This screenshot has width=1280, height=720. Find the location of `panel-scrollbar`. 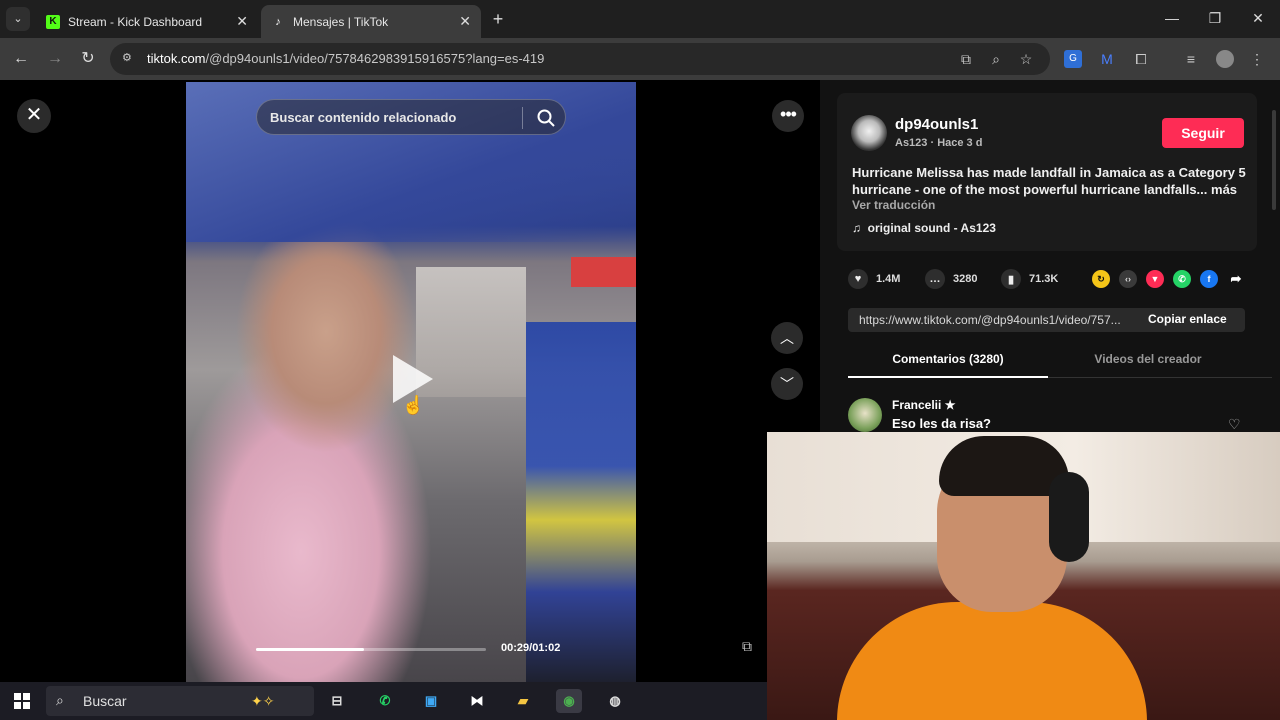

panel-scrollbar is located at coordinates (1274, 160).